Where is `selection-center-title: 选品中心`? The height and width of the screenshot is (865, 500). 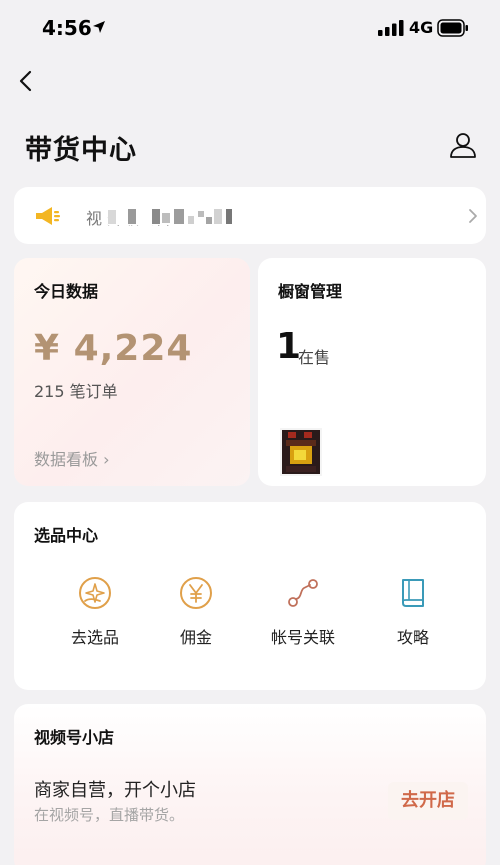
selection-center-title: 选品中心 is located at coordinates (66, 535).